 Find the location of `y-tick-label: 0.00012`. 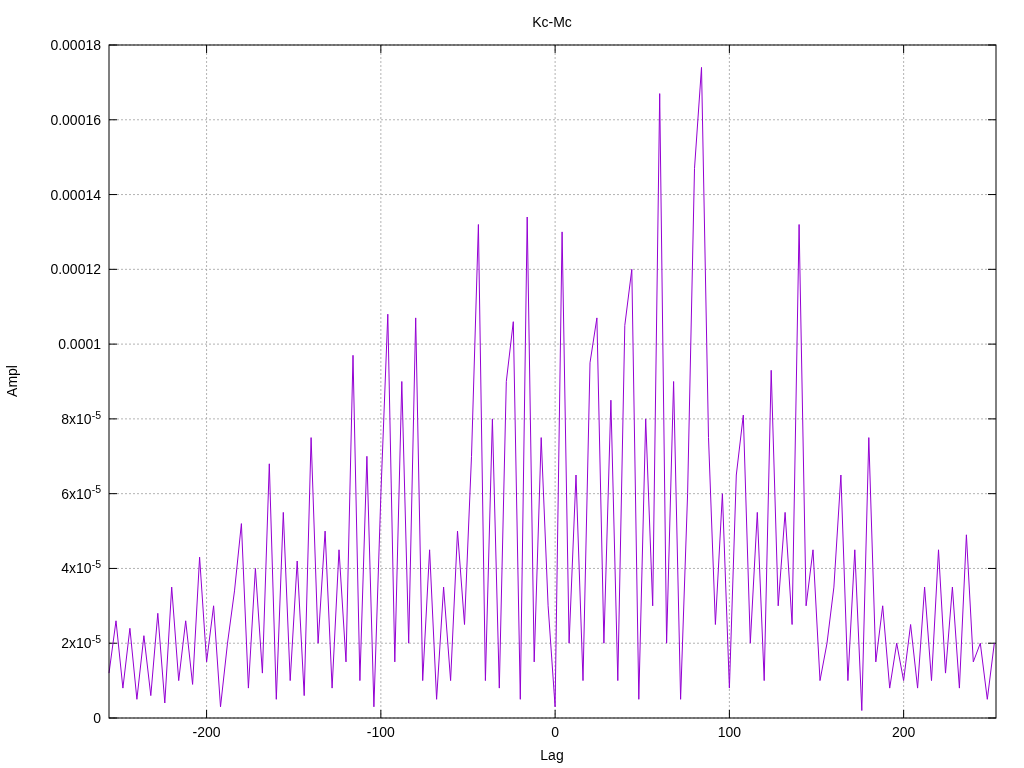

y-tick-label: 0.00012 is located at coordinates (75, 269).